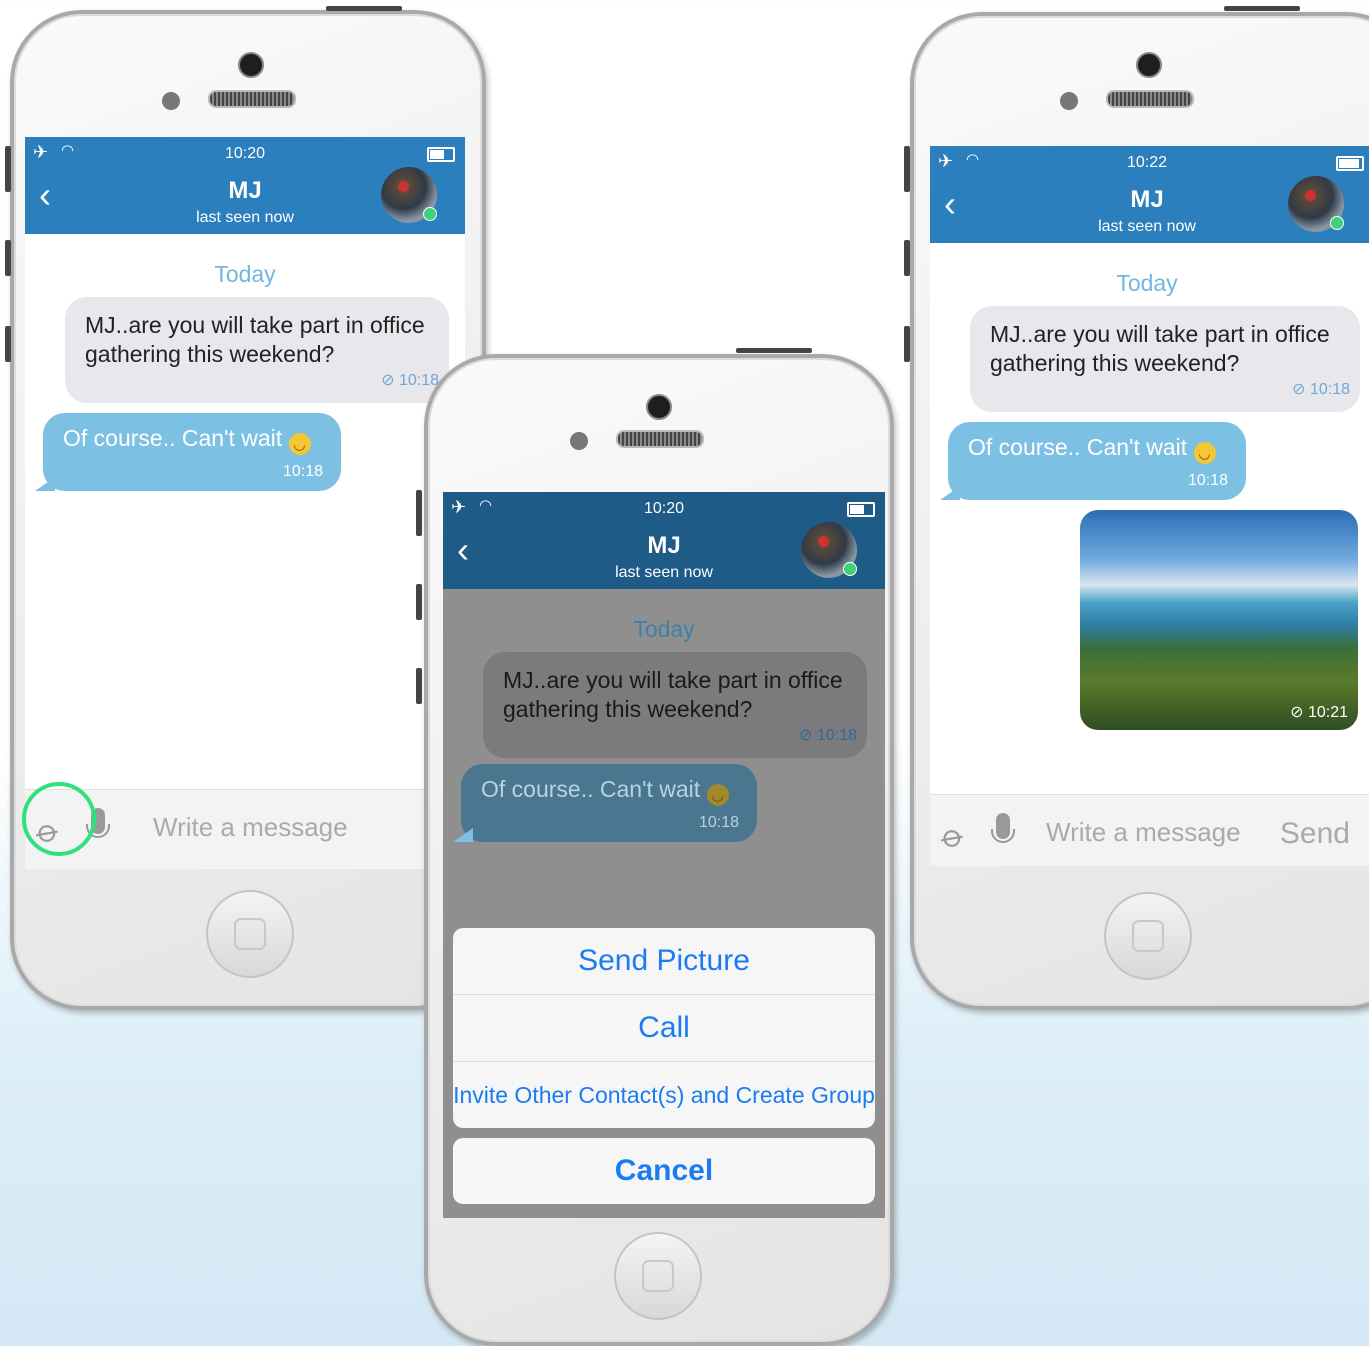 Image resolution: width=1369 pixels, height=1346 pixels. Describe the element at coordinates (1149, 194) in the screenshot. I see `chat-header: ✈ ◠ 10:22 ‹ MJ last seen now` at that location.